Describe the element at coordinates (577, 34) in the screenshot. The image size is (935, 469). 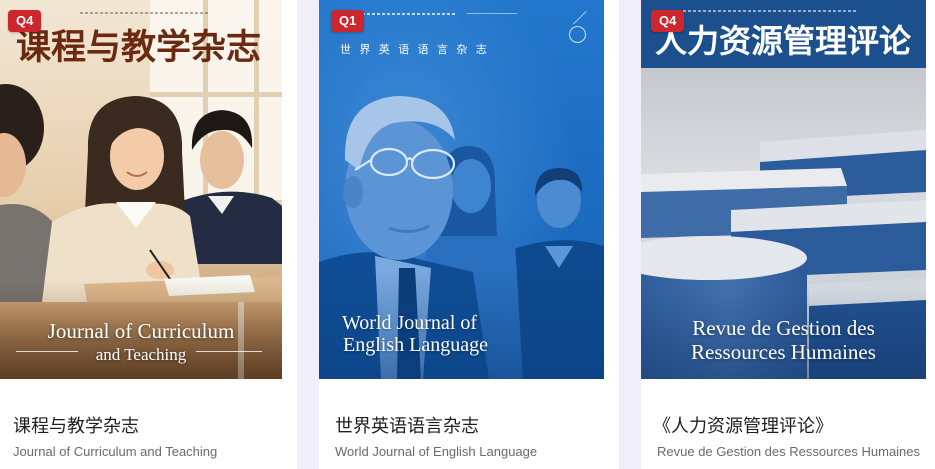
I see `logo-icon` at that location.